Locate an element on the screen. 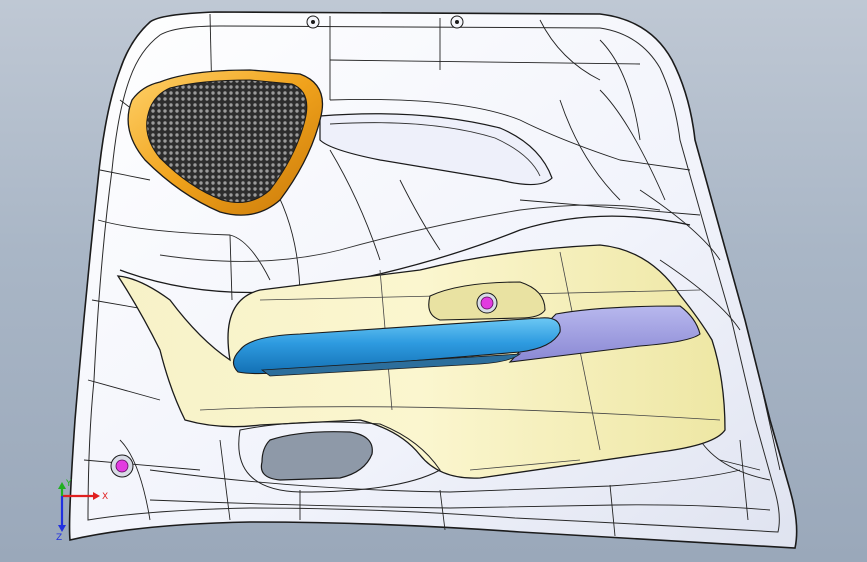 The height and width of the screenshot is (562, 867). triad-y-arrowhead is located at coordinates (62, 485).